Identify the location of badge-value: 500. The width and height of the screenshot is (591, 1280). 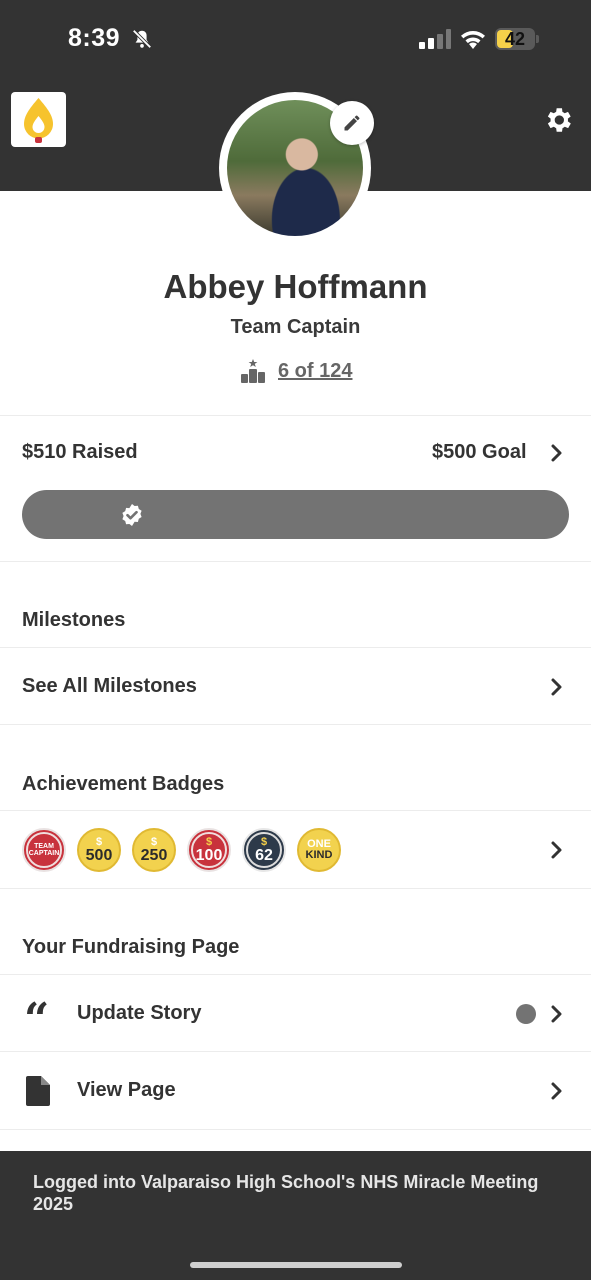
(99, 855).